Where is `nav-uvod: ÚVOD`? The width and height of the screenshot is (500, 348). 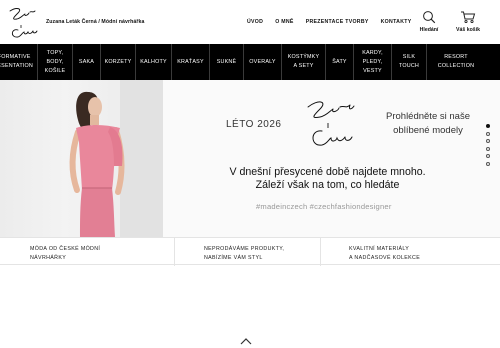 nav-uvod: ÚVOD is located at coordinates (255, 22).